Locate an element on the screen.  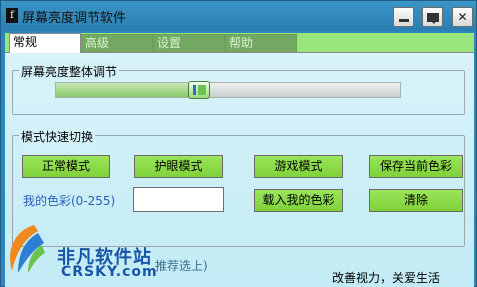
app-icon: f is located at coordinates (12, 15).